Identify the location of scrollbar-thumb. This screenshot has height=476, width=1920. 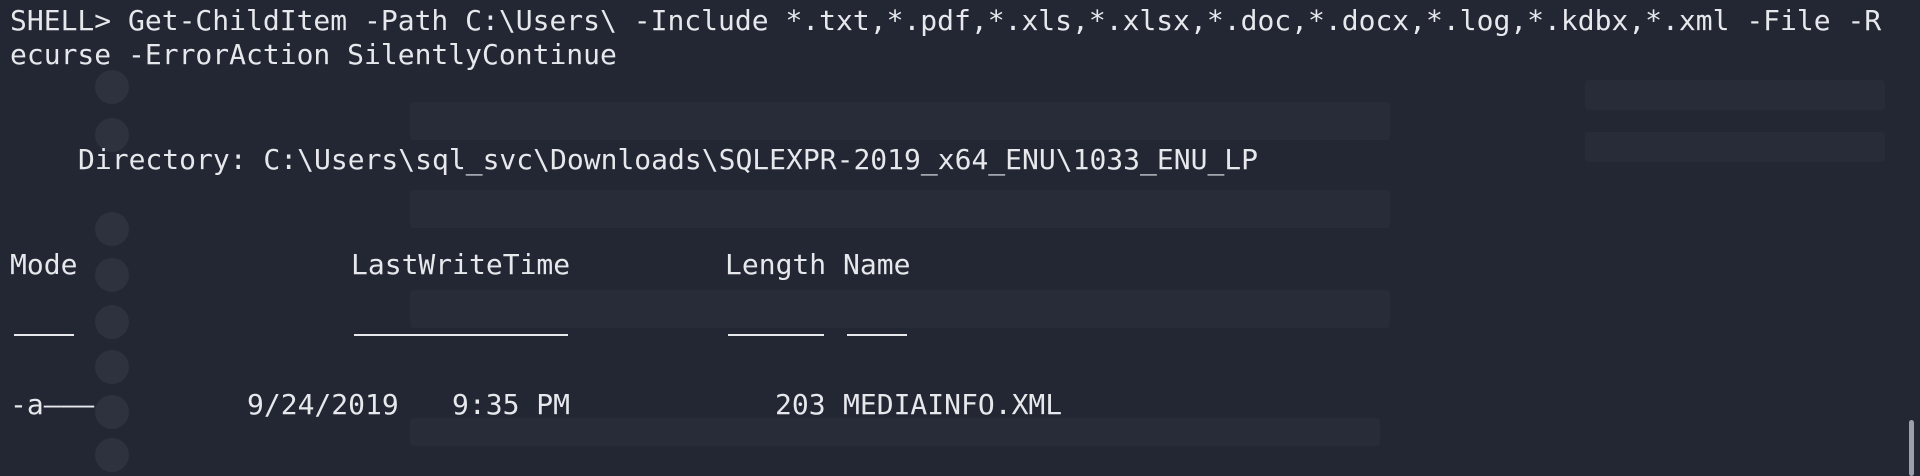
(1911, 448).